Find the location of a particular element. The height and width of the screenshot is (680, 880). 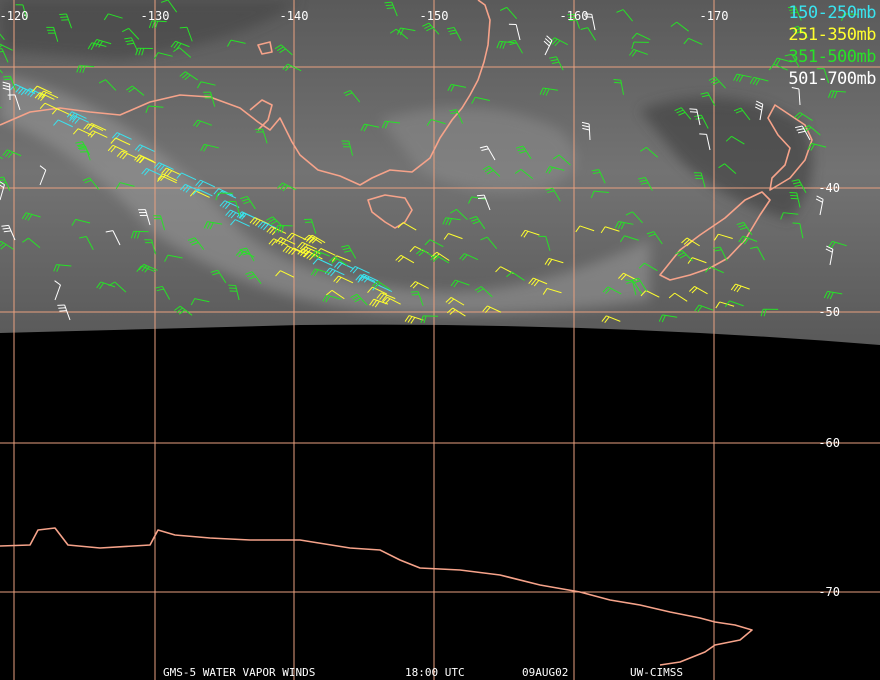

legend-item-351-500: 351-500mb is located at coordinates (832, 57).